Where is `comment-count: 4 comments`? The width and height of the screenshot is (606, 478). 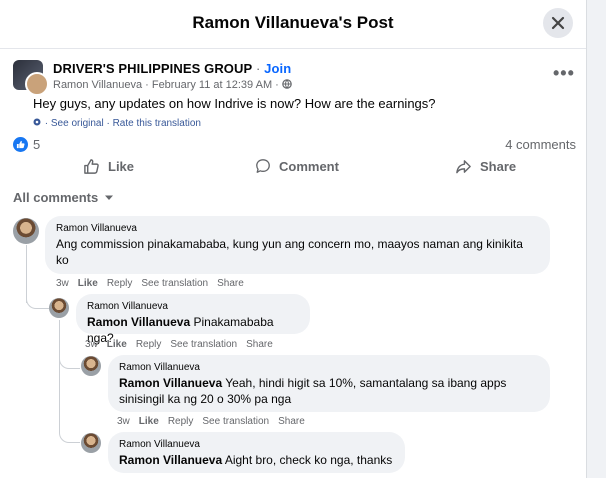 comment-count: 4 comments is located at coordinates (540, 144).